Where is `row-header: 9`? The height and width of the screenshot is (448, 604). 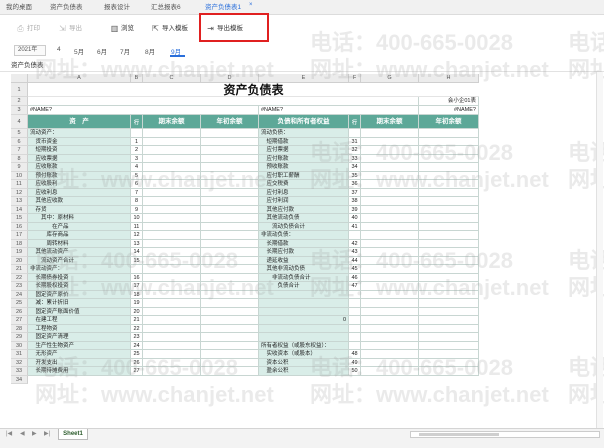
row-header: 9 is located at coordinates (19, 167).